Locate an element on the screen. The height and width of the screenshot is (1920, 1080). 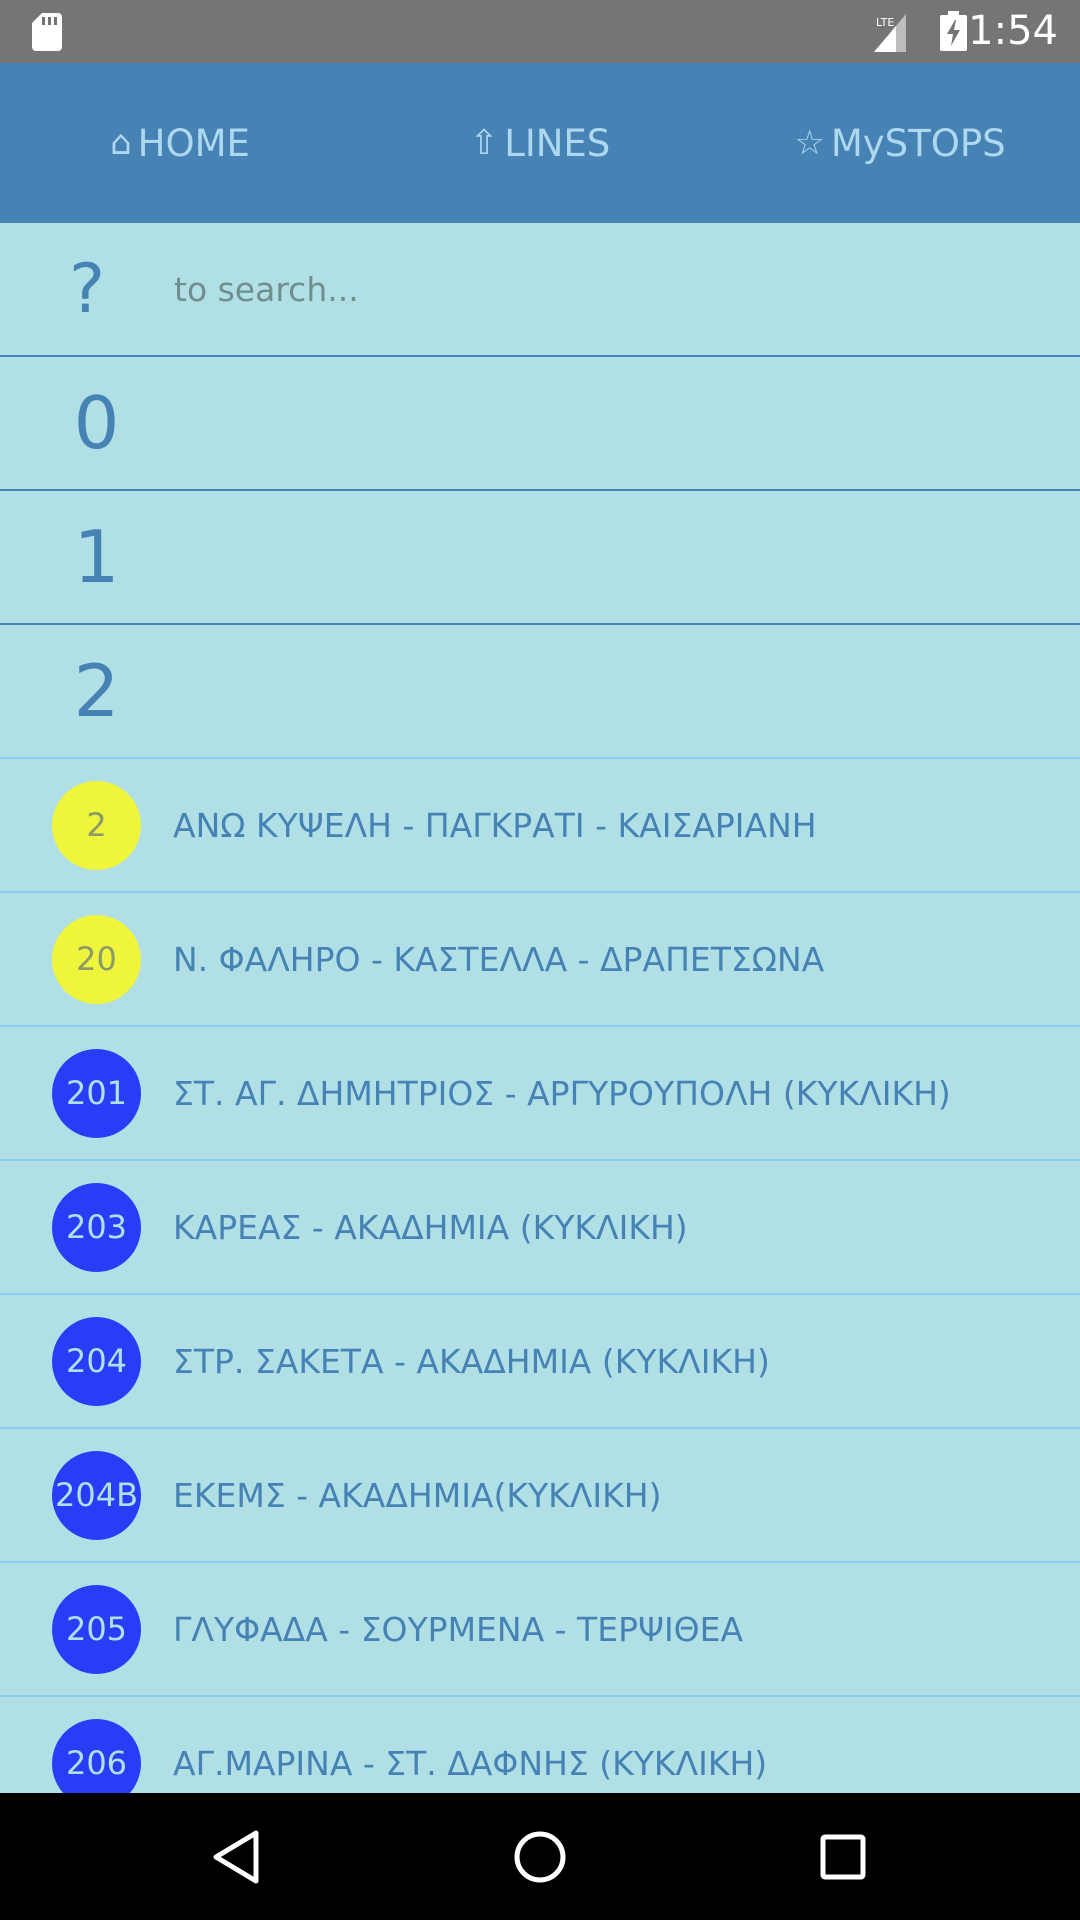
line-item: 206 ΑΓ.ΜΑΡΙΝΑ - ΣΤ. ΔΑΦΝΗΣ (ΚΥΚΛΙΚΗ) is located at coordinates (540, 1745).